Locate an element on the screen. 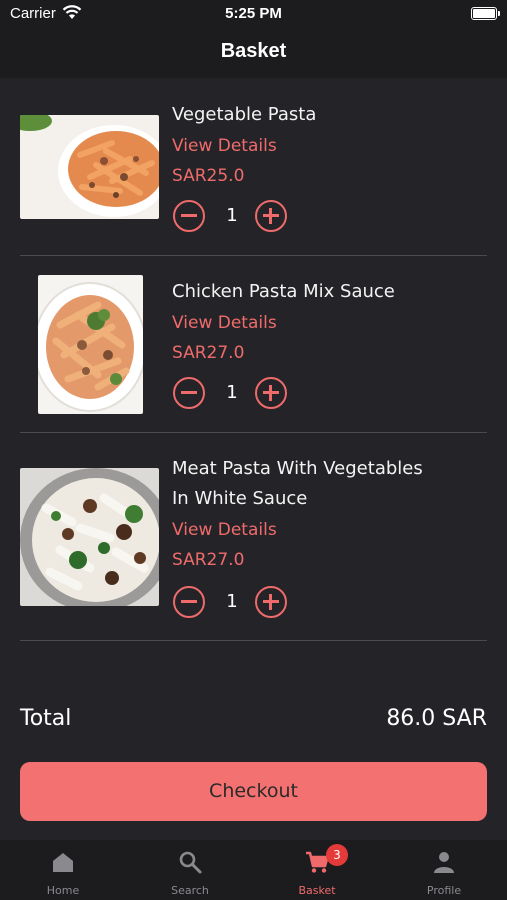 This screenshot has width=507, height=900. tab-label: Basket is located at coordinates (317, 890).